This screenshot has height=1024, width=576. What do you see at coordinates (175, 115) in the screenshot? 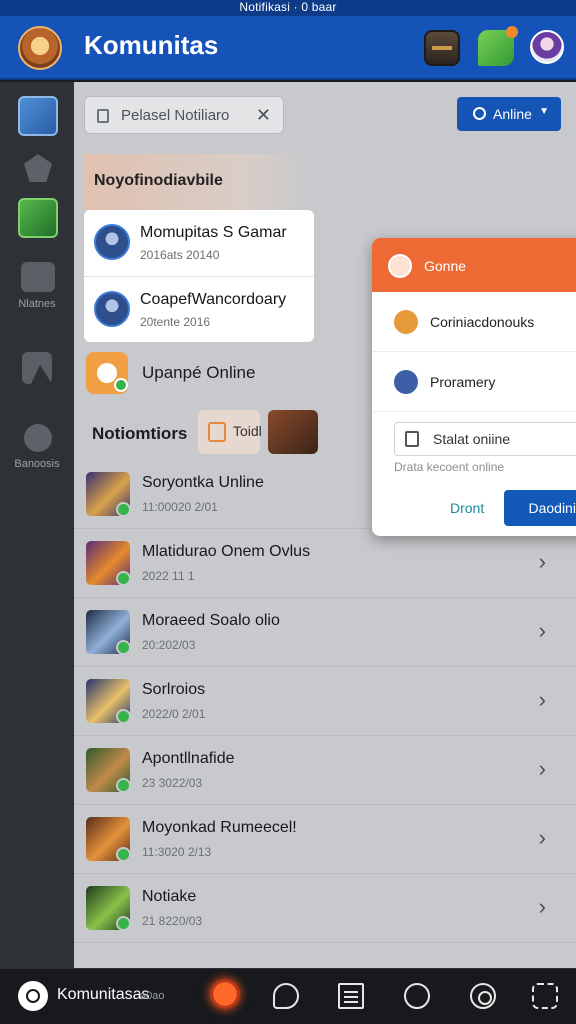
I see `search-placeholder: Pelasel Notiliaro` at bounding box center [175, 115].